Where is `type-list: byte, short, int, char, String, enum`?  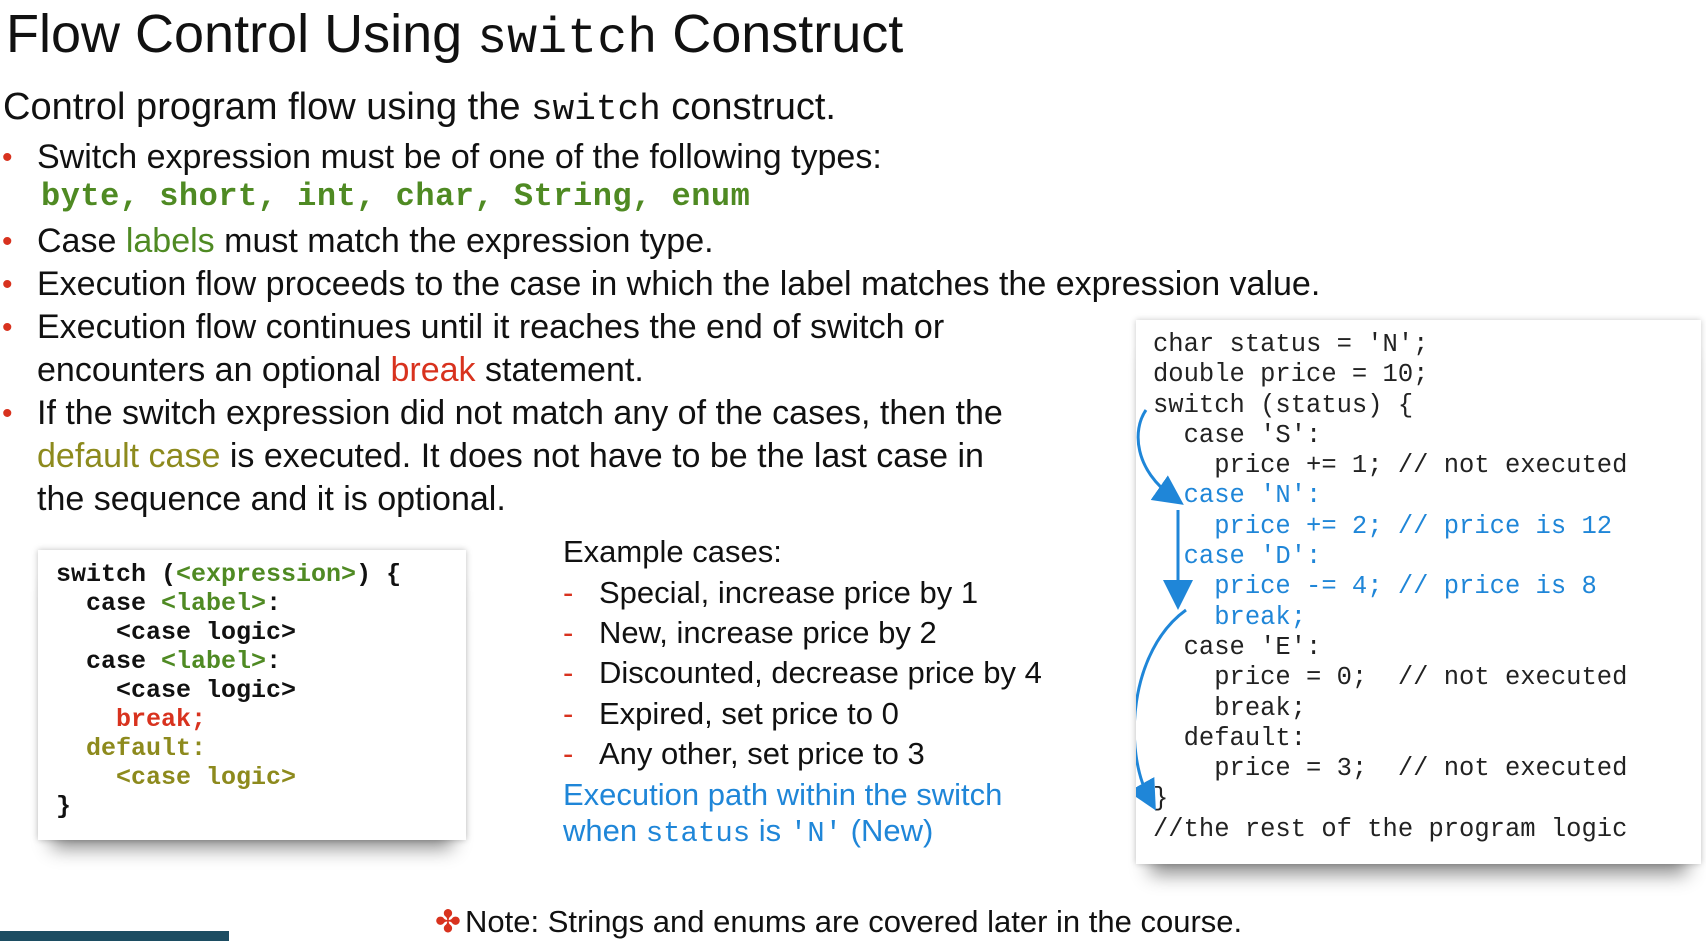
type-list: byte, short, int, char, String, enum is located at coordinates (396, 196).